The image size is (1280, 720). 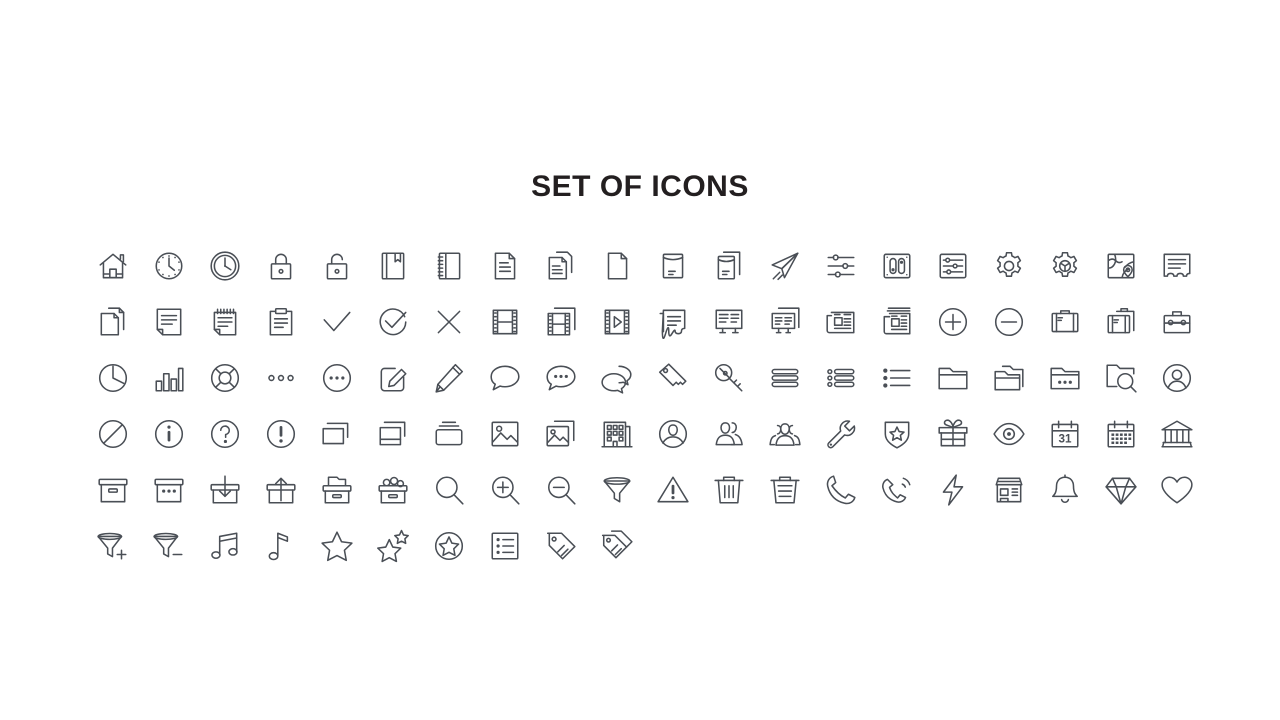 What do you see at coordinates (729, 322) in the screenshot?
I see `presentation-icon` at bounding box center [729, 322].